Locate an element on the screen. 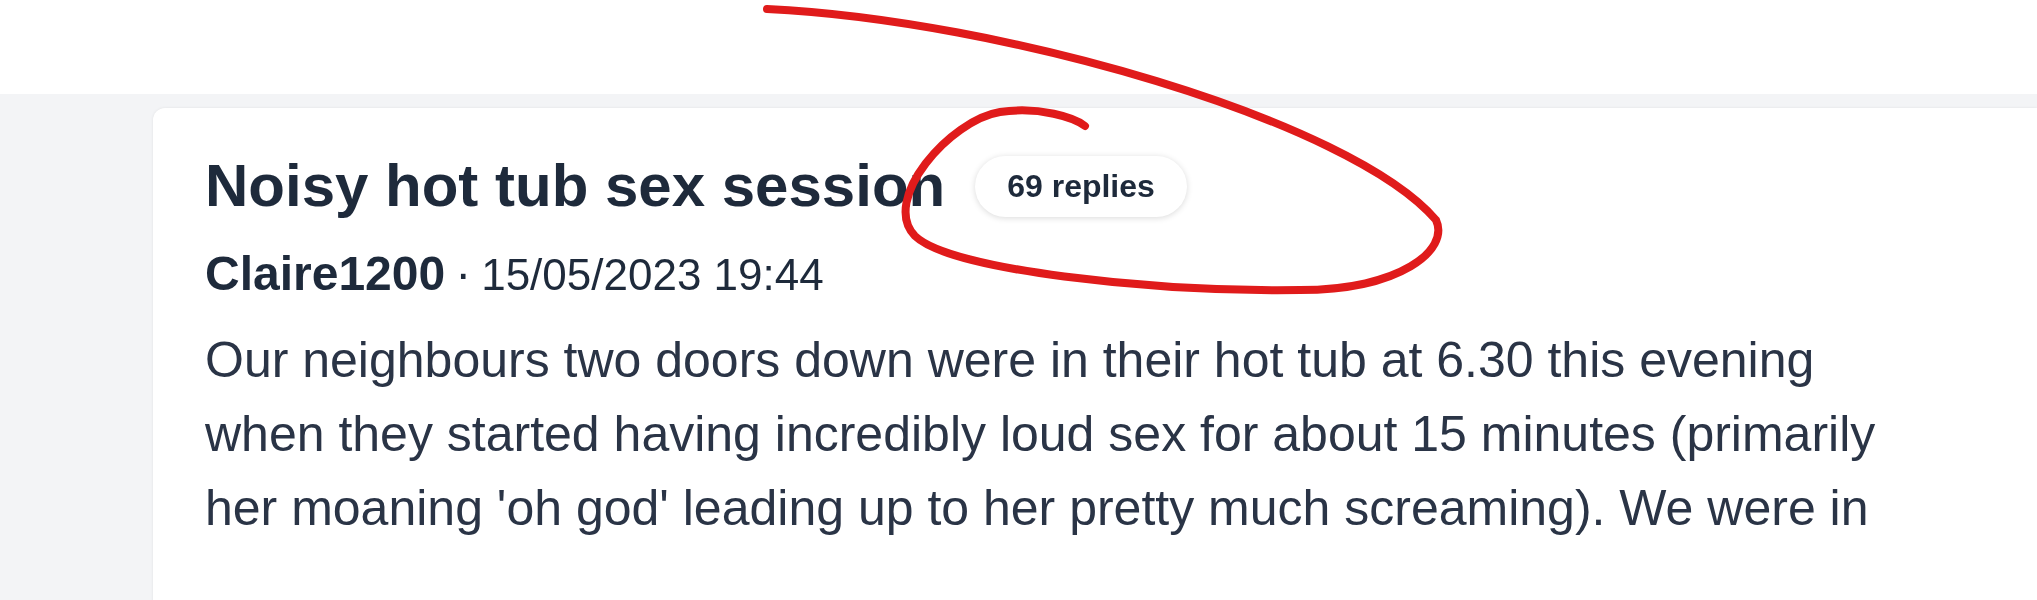 This screenshot has width=2037, height=600. reply-count: 69 replies is located at coordinates (1081, 186).